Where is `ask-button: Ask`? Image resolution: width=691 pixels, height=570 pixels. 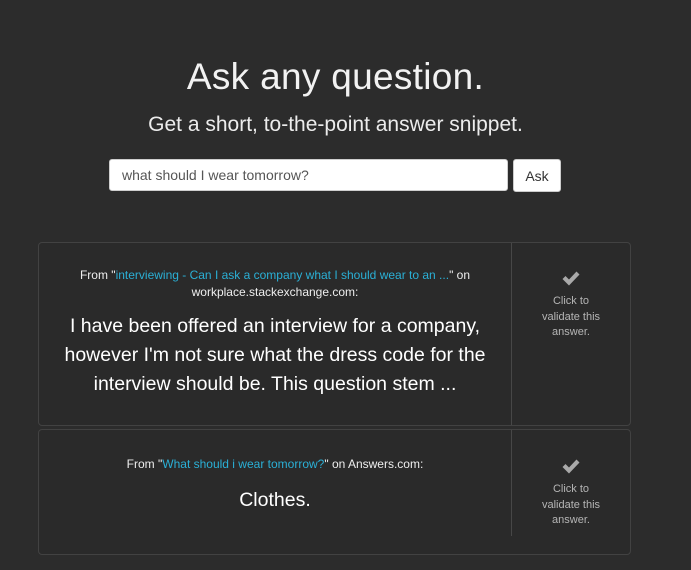
ask-button: Ask is located at coordinates (537, 175).